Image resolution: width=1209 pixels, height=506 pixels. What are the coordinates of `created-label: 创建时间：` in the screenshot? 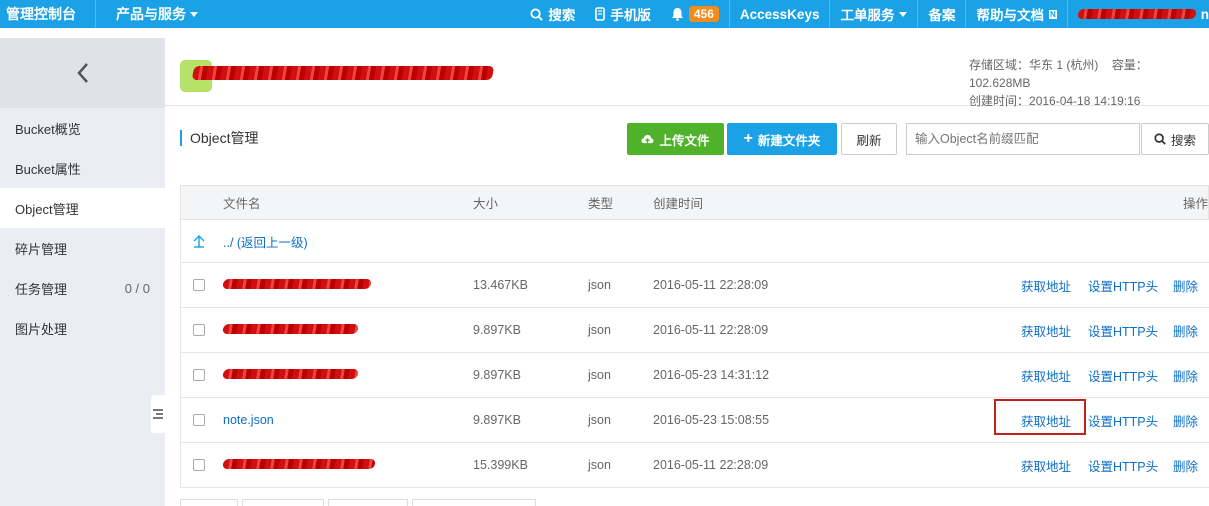 It's located at (999, 101).